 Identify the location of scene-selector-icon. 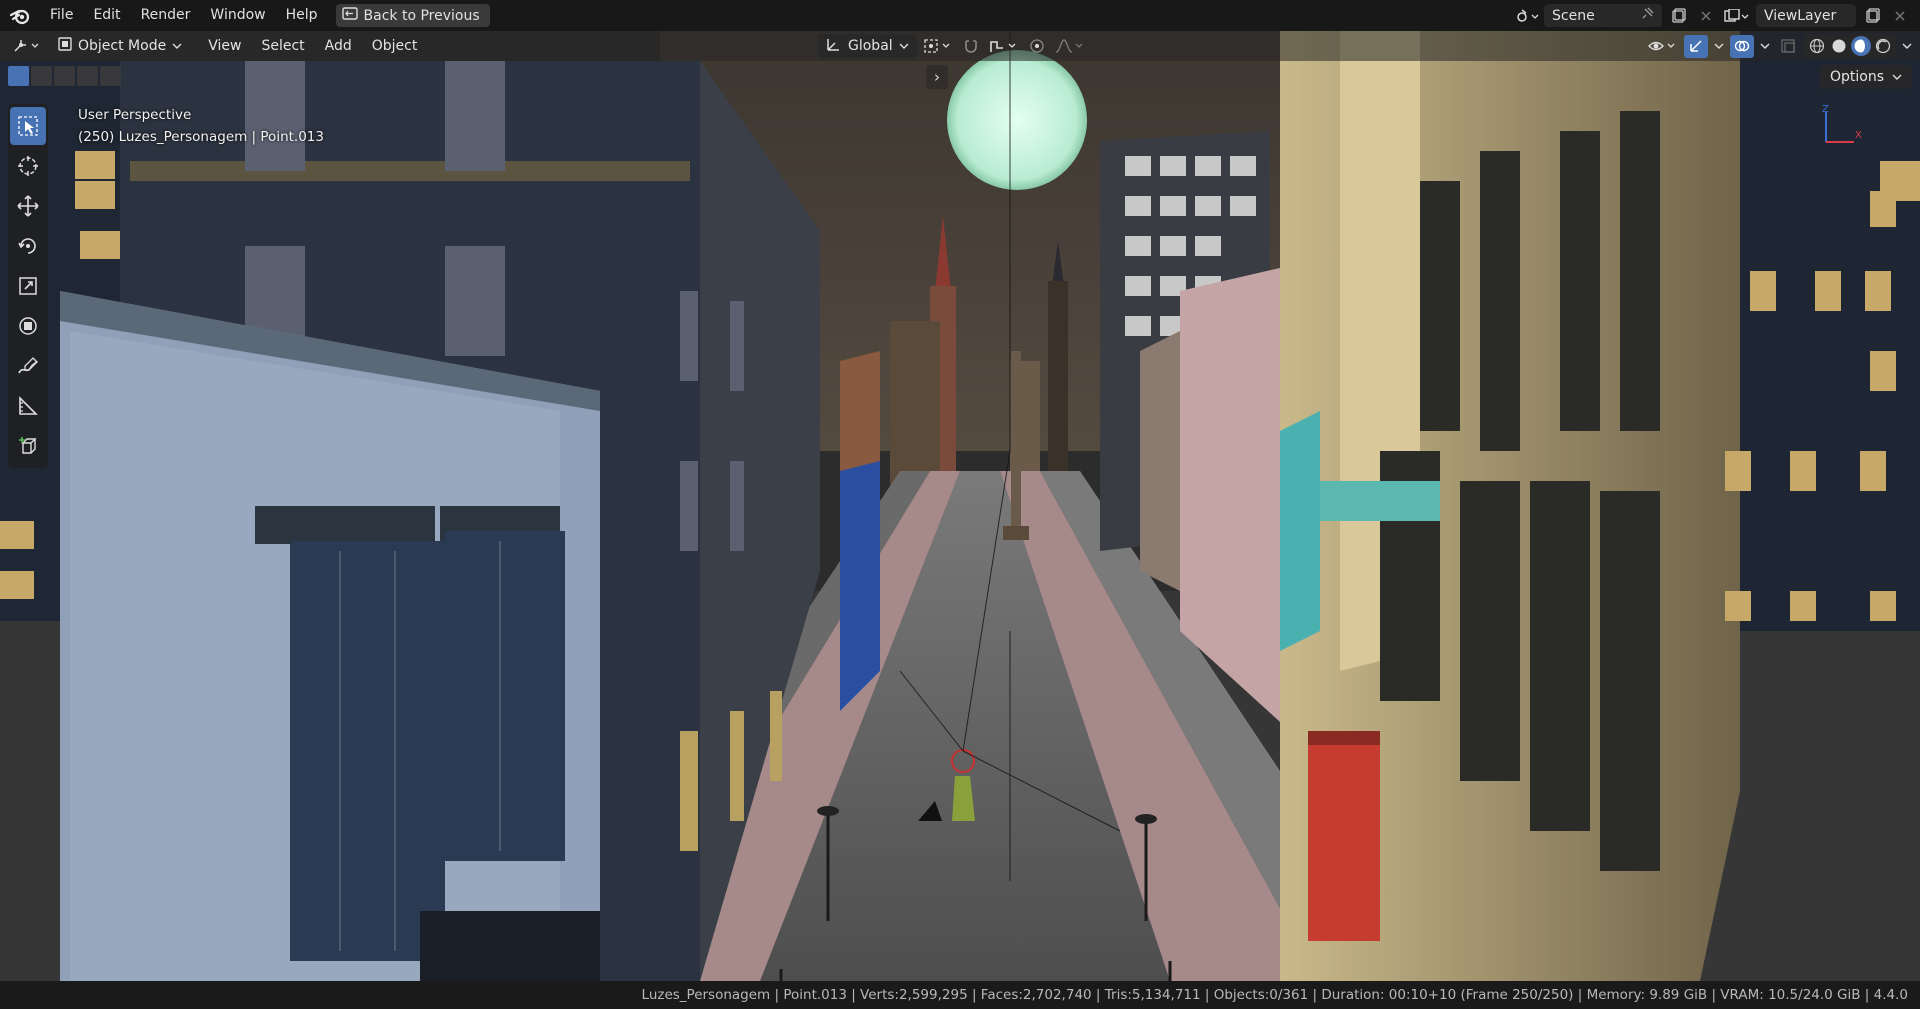
(1528, 15).